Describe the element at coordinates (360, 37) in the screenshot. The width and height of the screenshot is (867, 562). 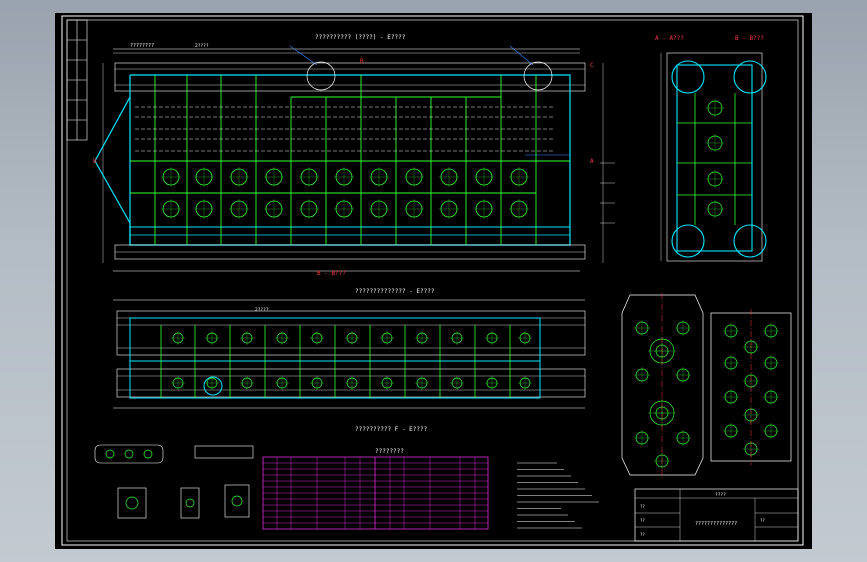
I see `top-view-title: ?????????? (????) - E????` at that location.